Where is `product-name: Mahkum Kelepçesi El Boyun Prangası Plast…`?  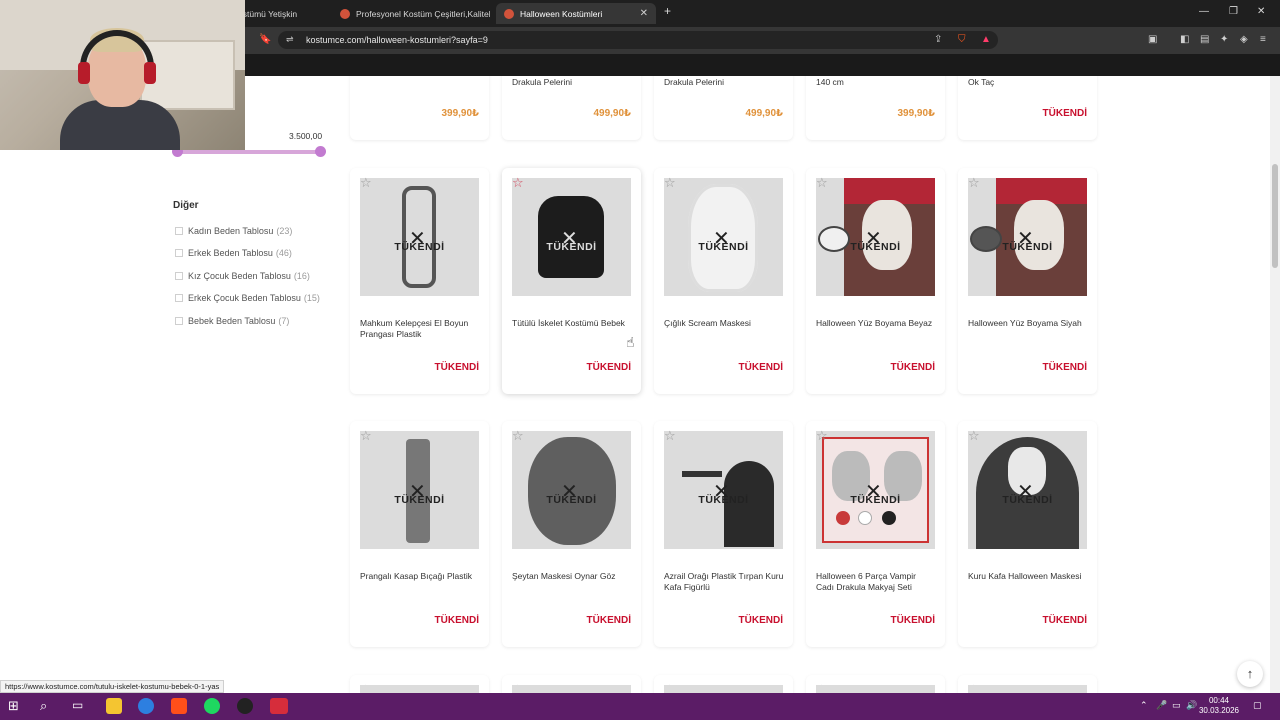 product-name: Mahkum Kelepçesi El Boyun Prangası Plast… is located at coordinates (420, 329).